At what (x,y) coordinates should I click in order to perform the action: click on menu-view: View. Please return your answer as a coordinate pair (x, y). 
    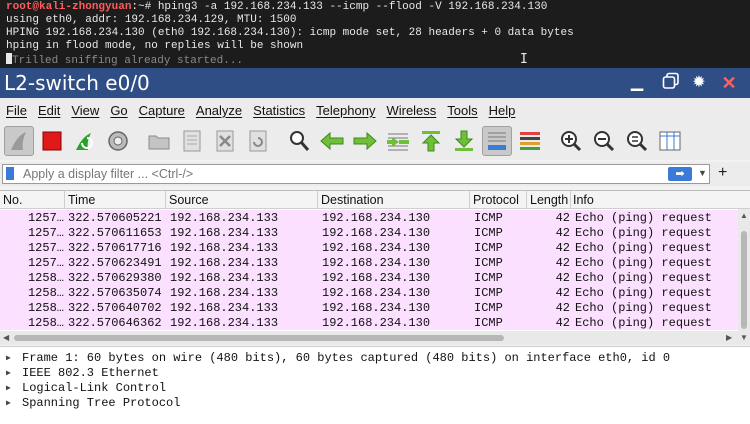
    Looking at the image, I should click on (86, 110).